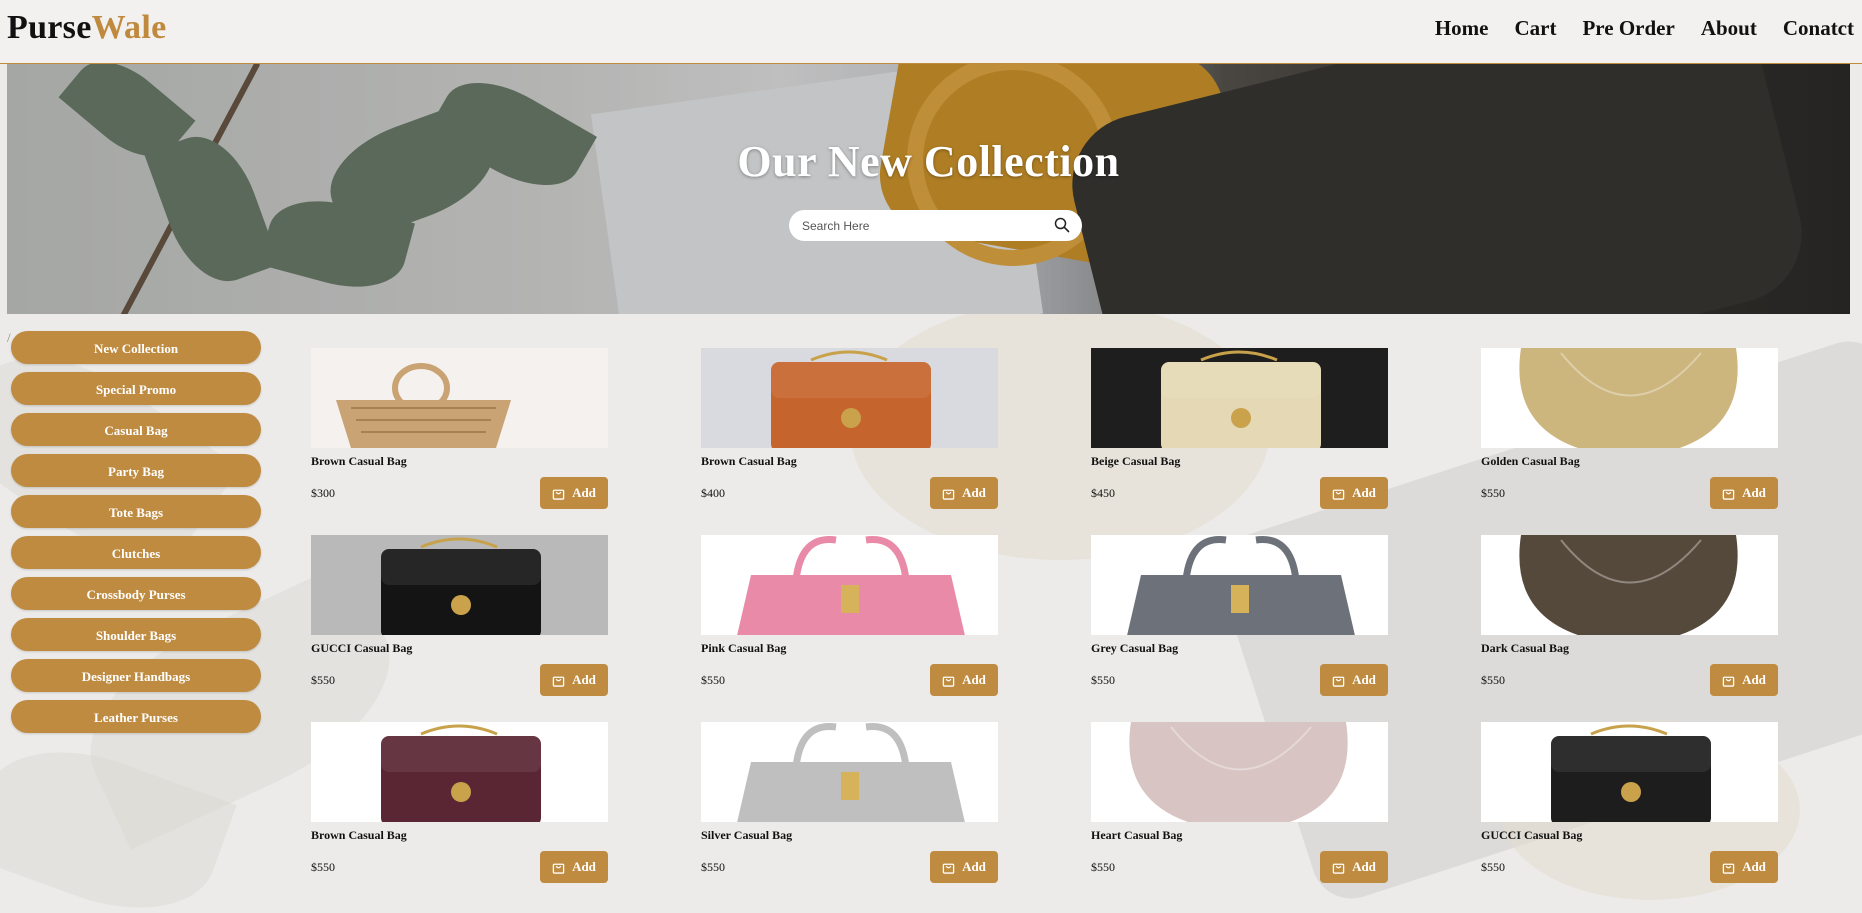  What do you see at coordinates (136, 675) in the screenshot?
I see `category-designer-handbags: Designer Handbags` at bounding box center [136, 675].